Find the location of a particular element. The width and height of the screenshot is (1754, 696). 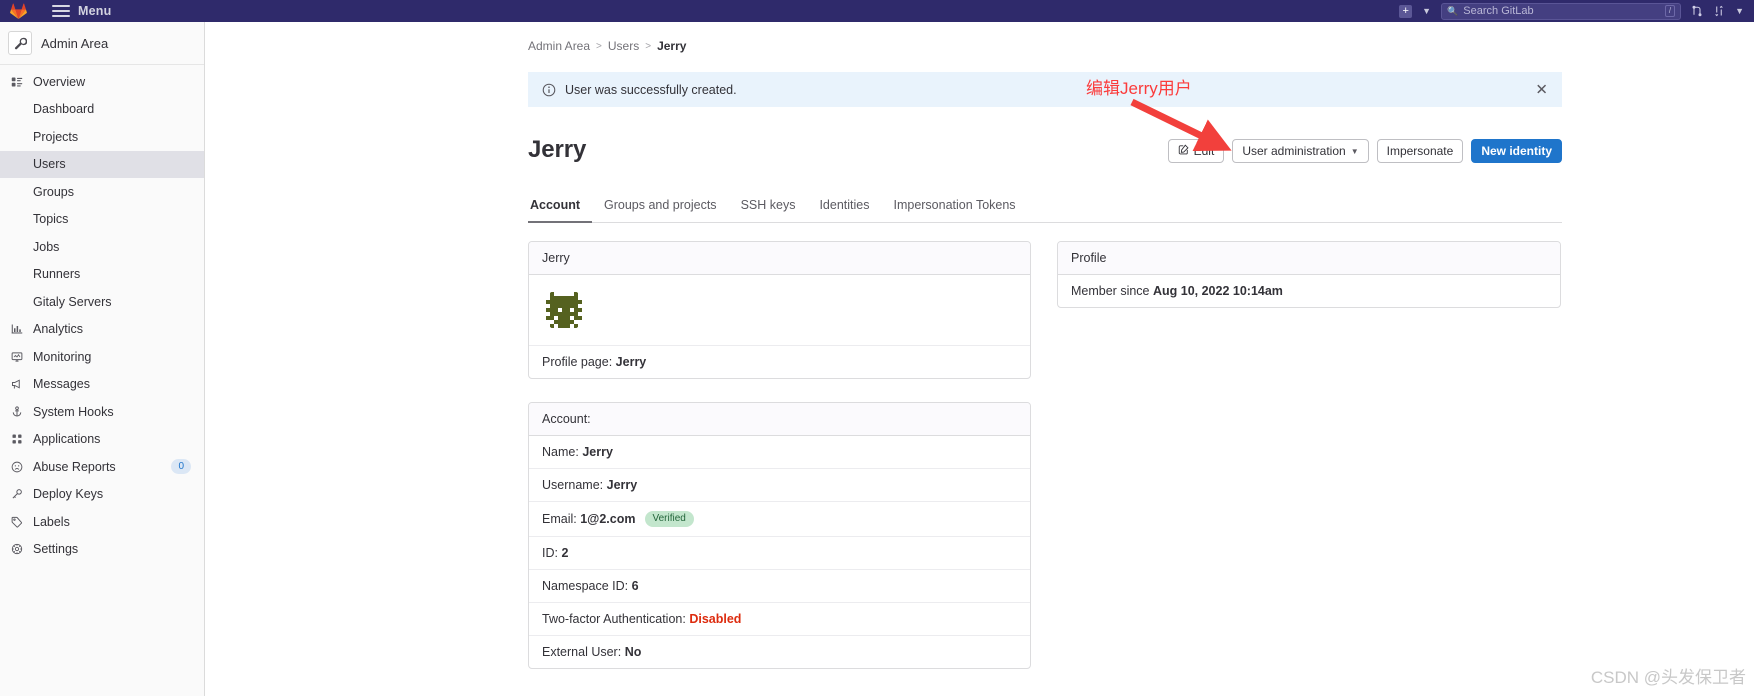

impersonate-button: Impersonate is located at coordinates (1420, 151).